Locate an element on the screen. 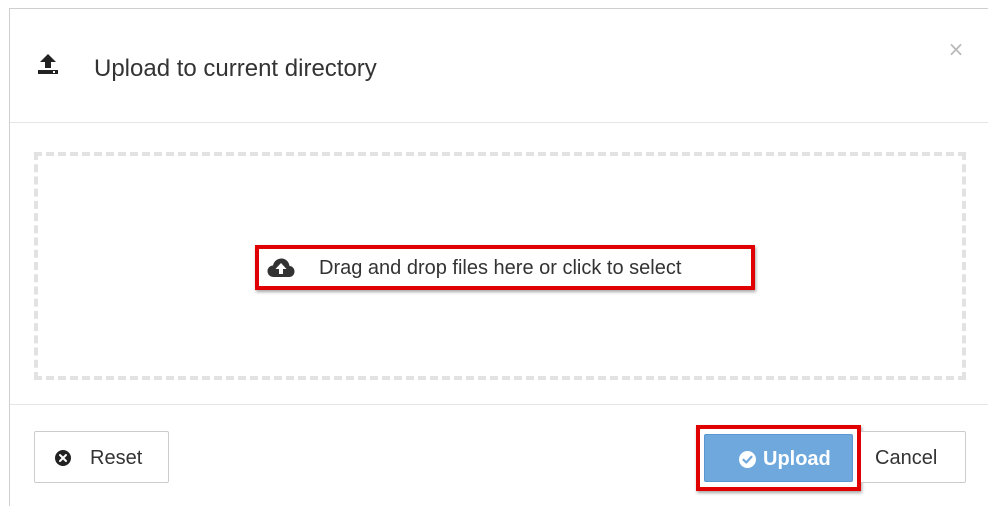 The image size is (988, 507). reset-button: Reset is located at coordinates (101, 457).